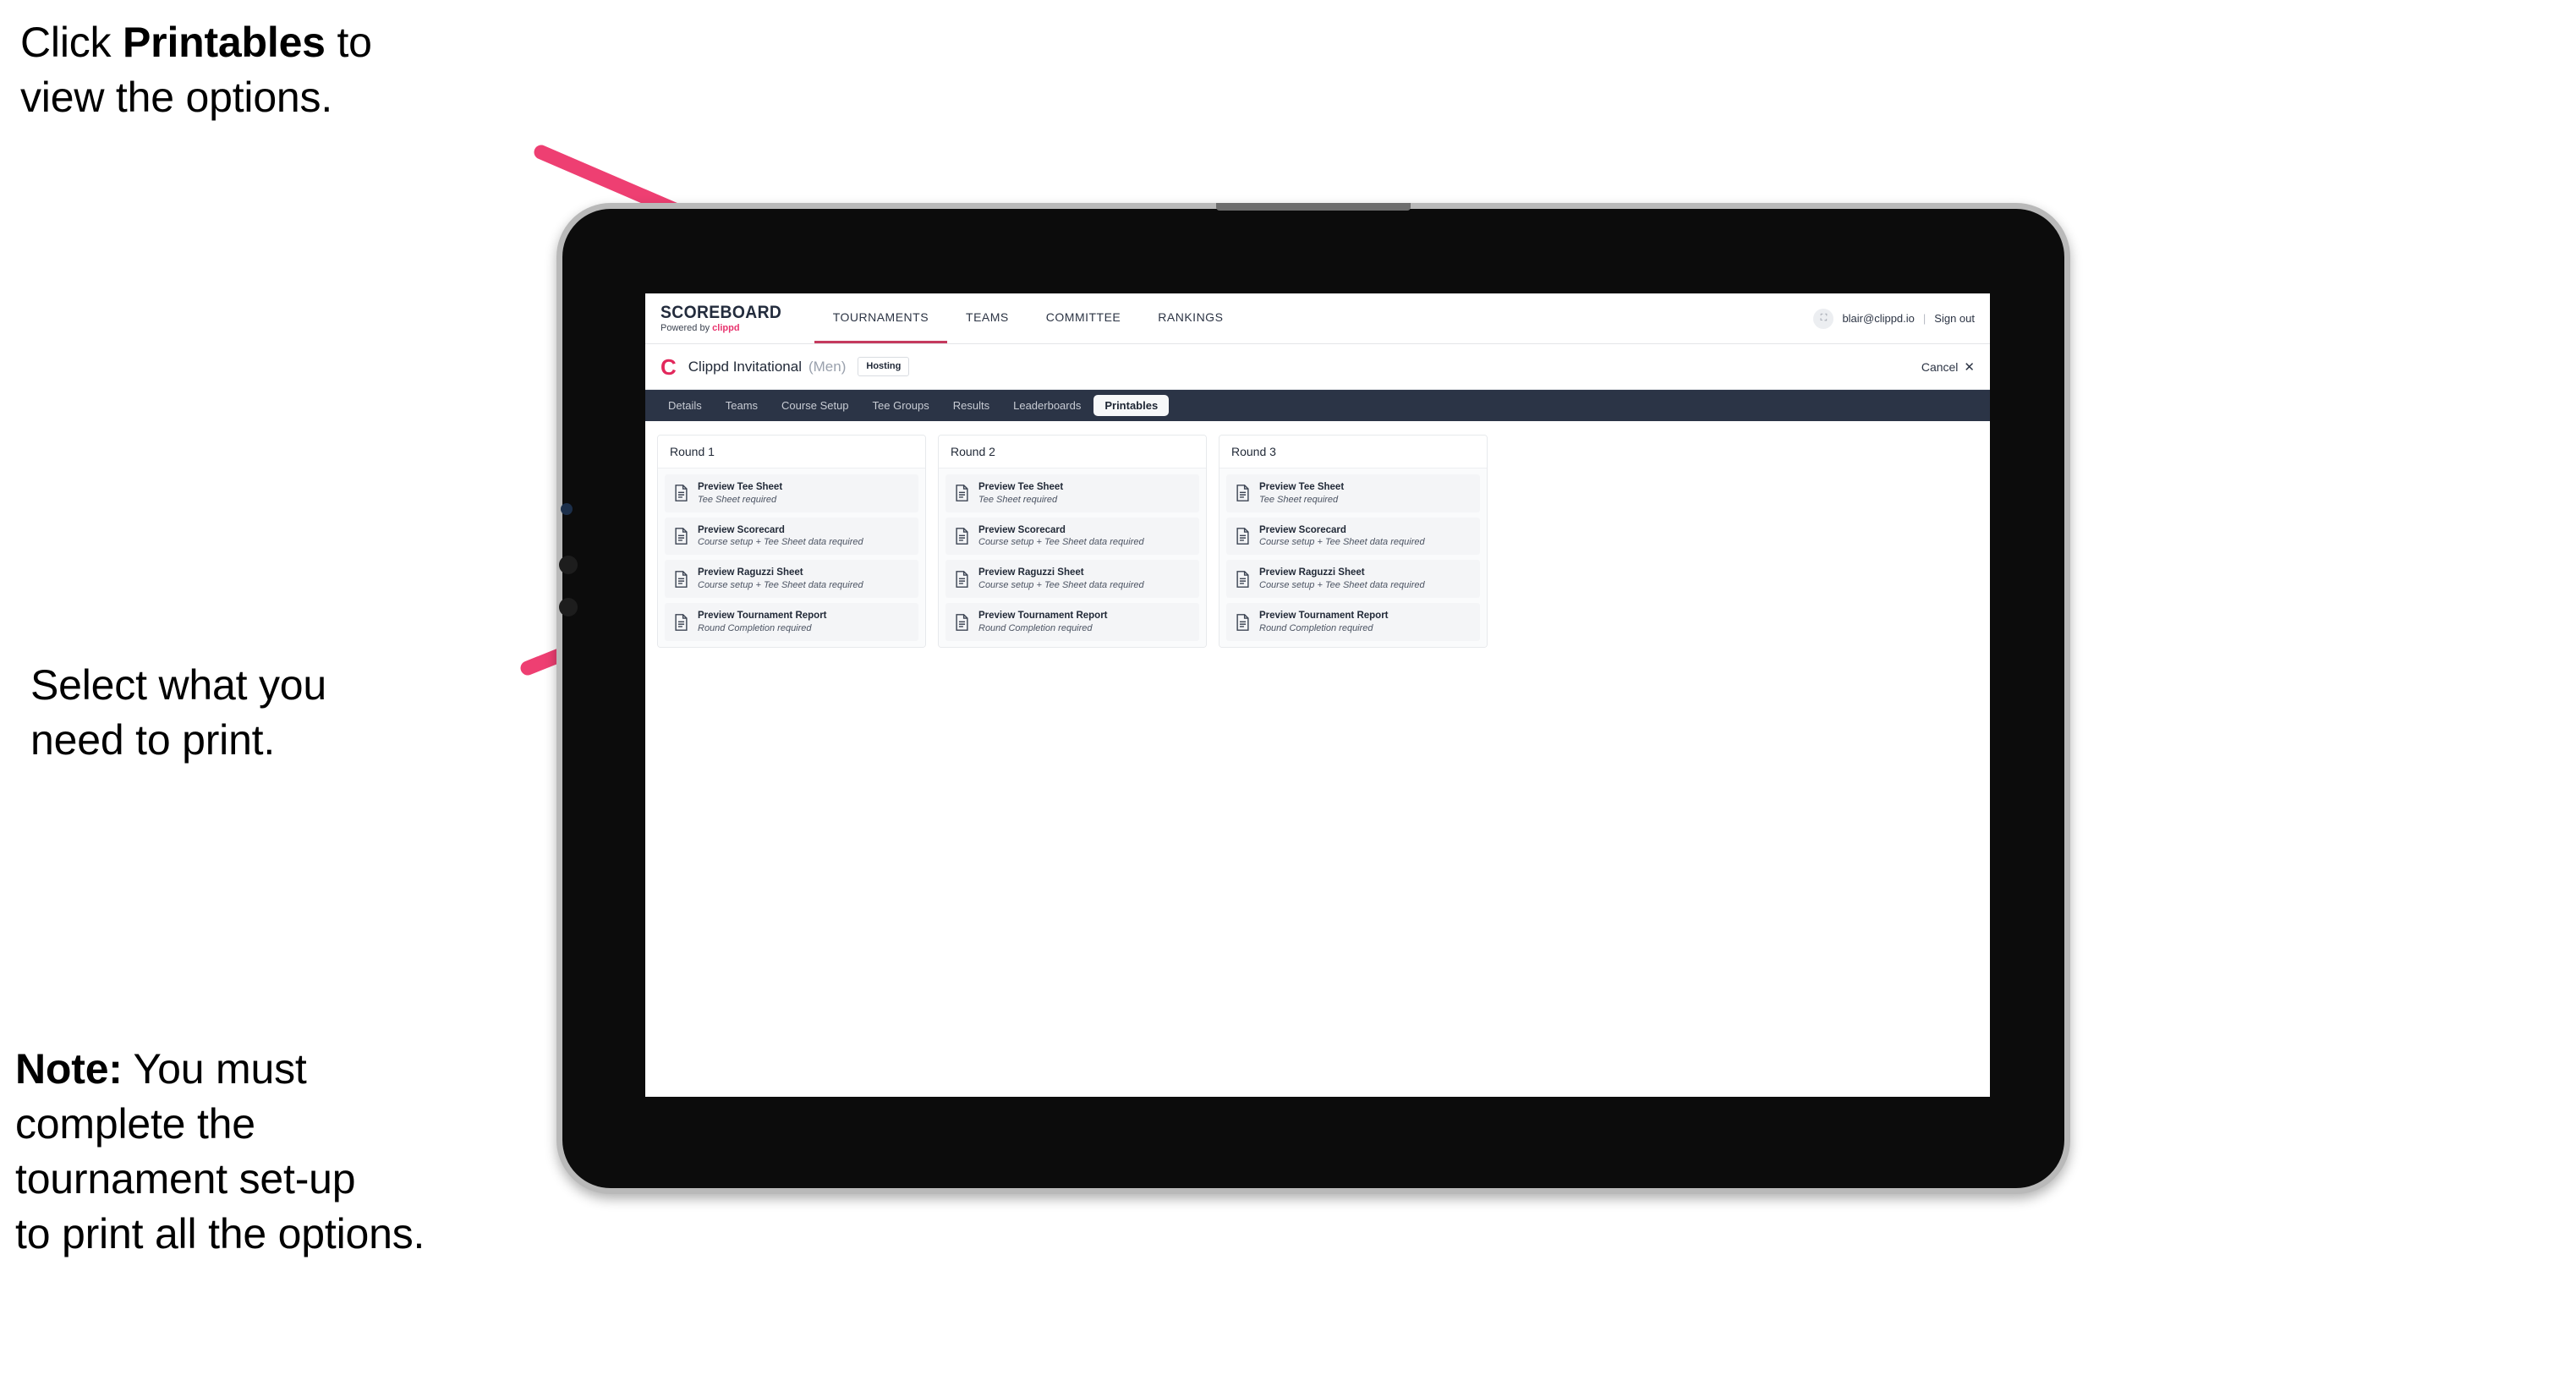  Describe the element at coordinates (1878, 318) in the screenshot. I see `account-email: blair@clippd.io` at that location.